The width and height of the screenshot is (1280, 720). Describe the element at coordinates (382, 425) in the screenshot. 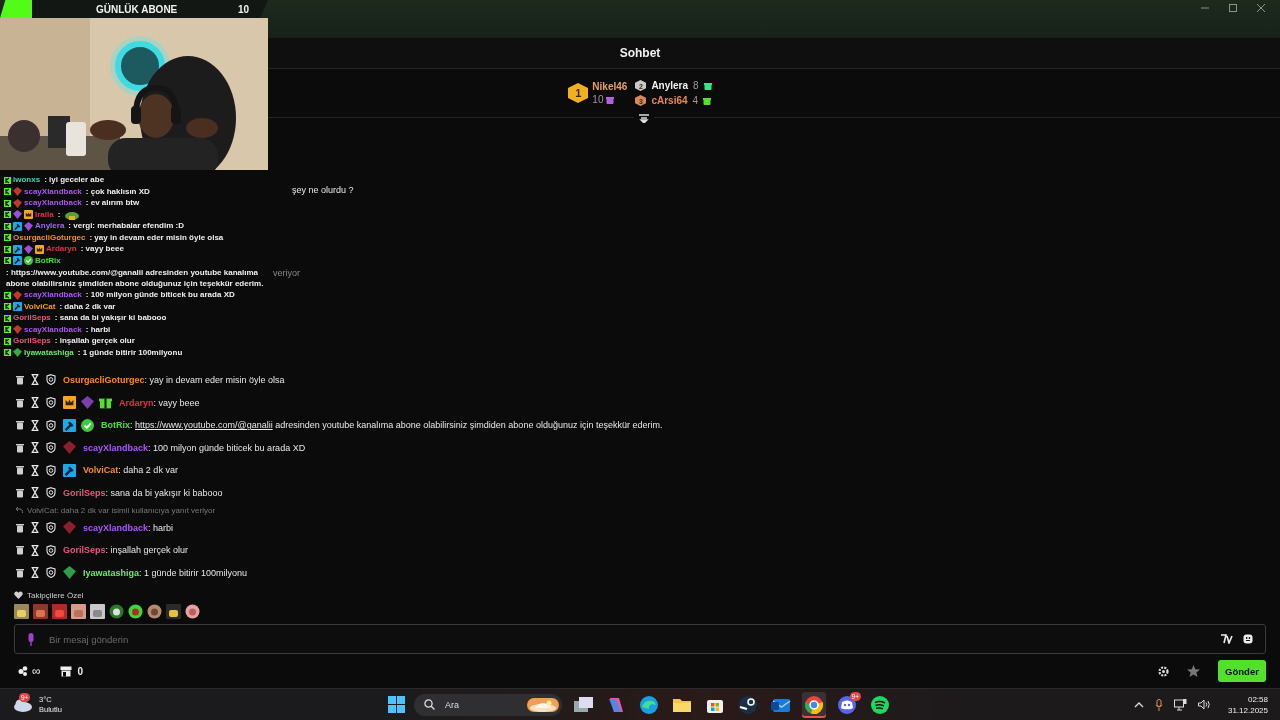

I see `chat-message: BotRix: https://www.youtube.com/@ganalii adresinden youtube kanalıma abone olabilirsiniz şimdiden abone olduğunuz için teşekkür ederim.` at that location.